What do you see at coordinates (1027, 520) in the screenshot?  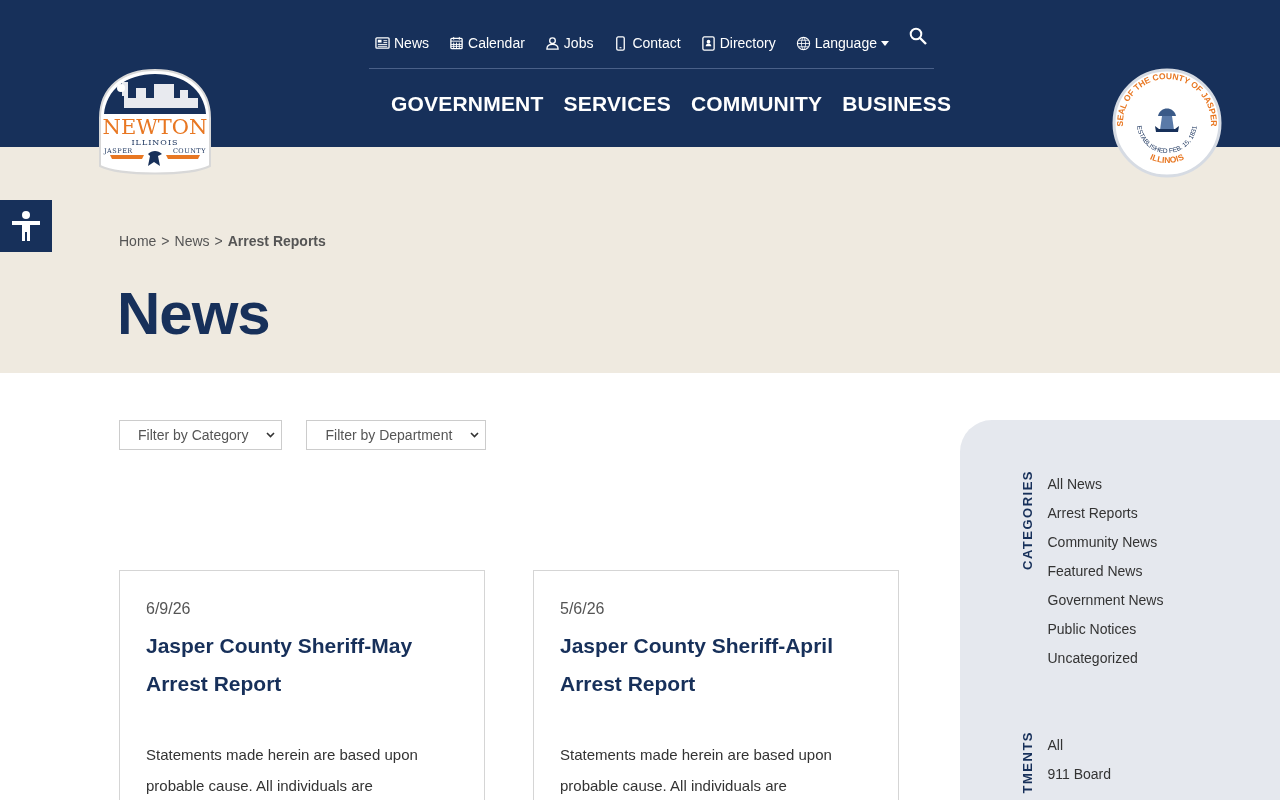 I see `sidebar-heading: CATEGORIES` at bounding box center [1027, 520].